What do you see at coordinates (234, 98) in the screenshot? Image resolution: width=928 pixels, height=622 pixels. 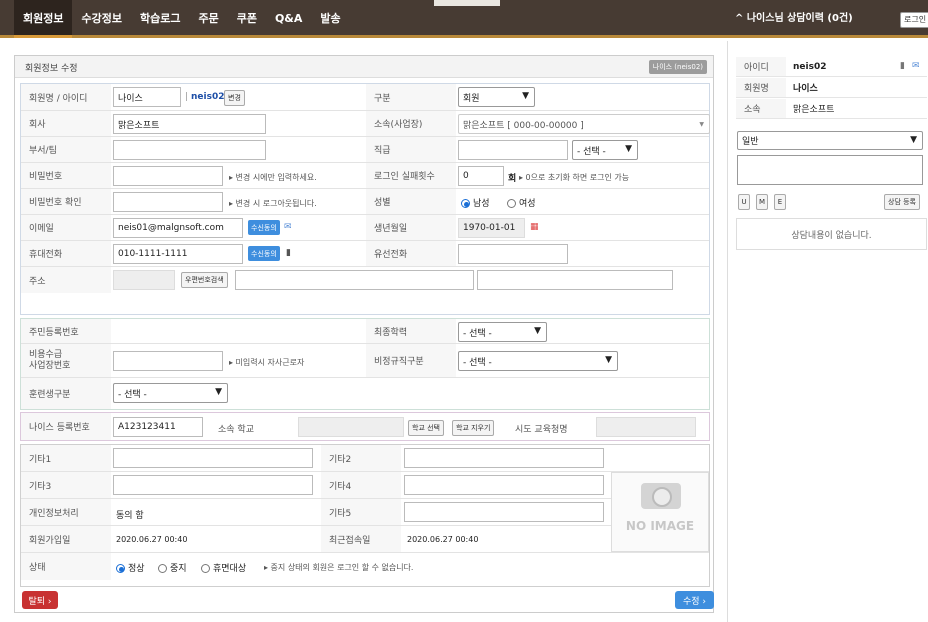 I see `change-id-button: 변경` at bounding box center [234, 98].